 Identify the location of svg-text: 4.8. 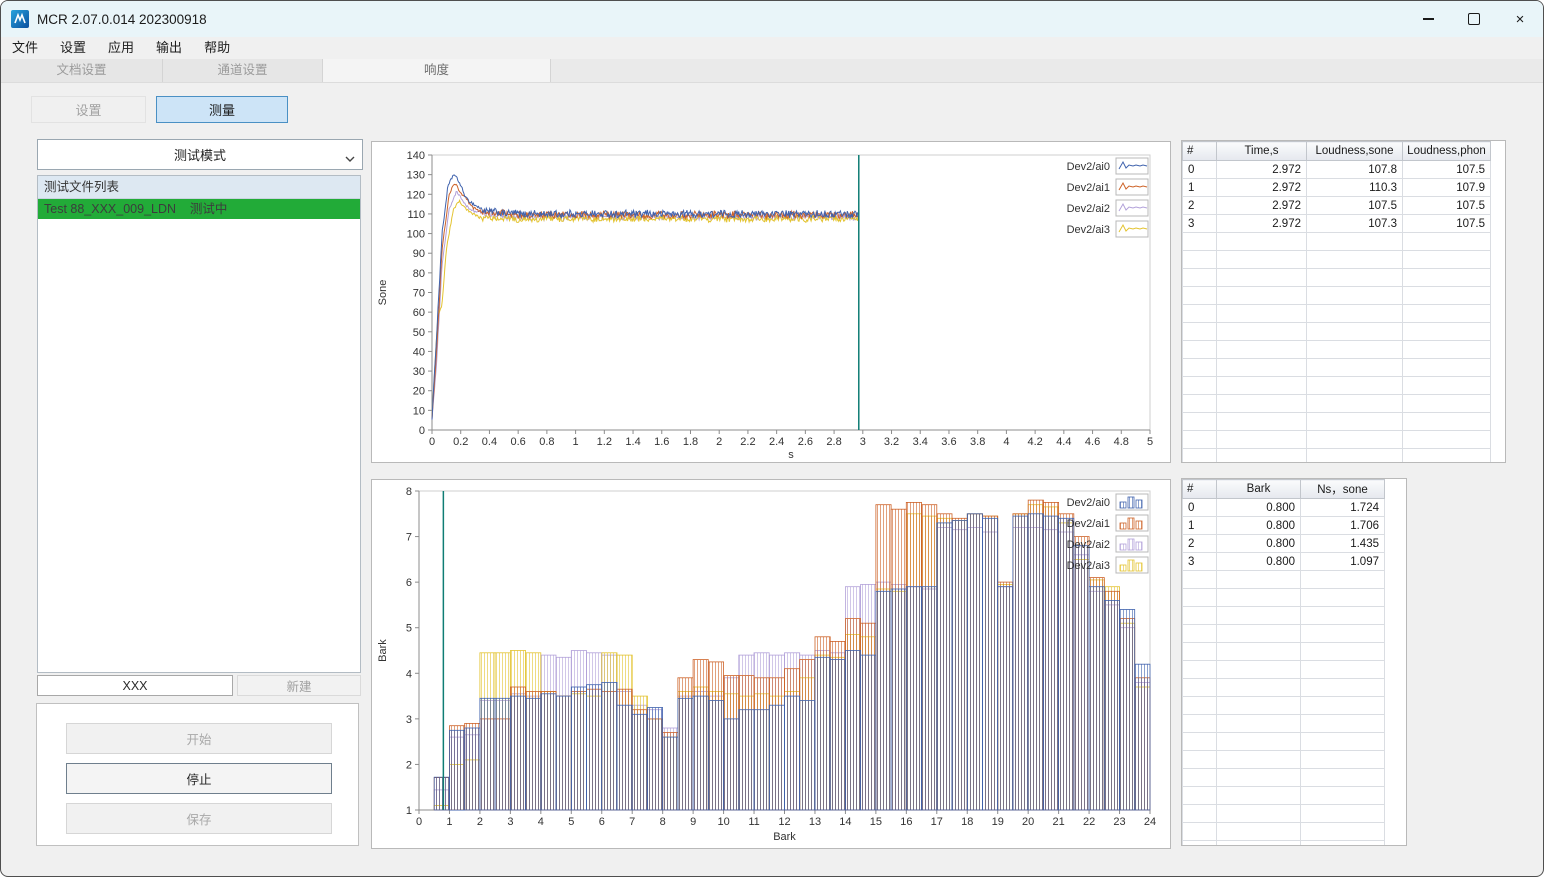
(1121, 442).